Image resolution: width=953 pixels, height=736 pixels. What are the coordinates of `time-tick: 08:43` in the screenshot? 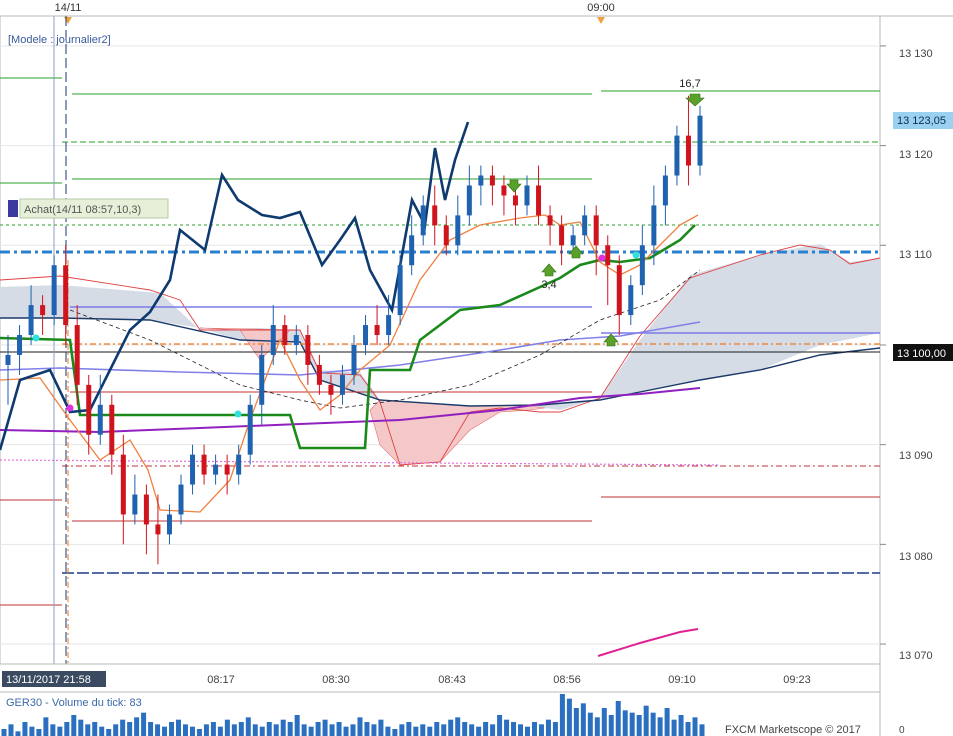 It's located at (452, 680).